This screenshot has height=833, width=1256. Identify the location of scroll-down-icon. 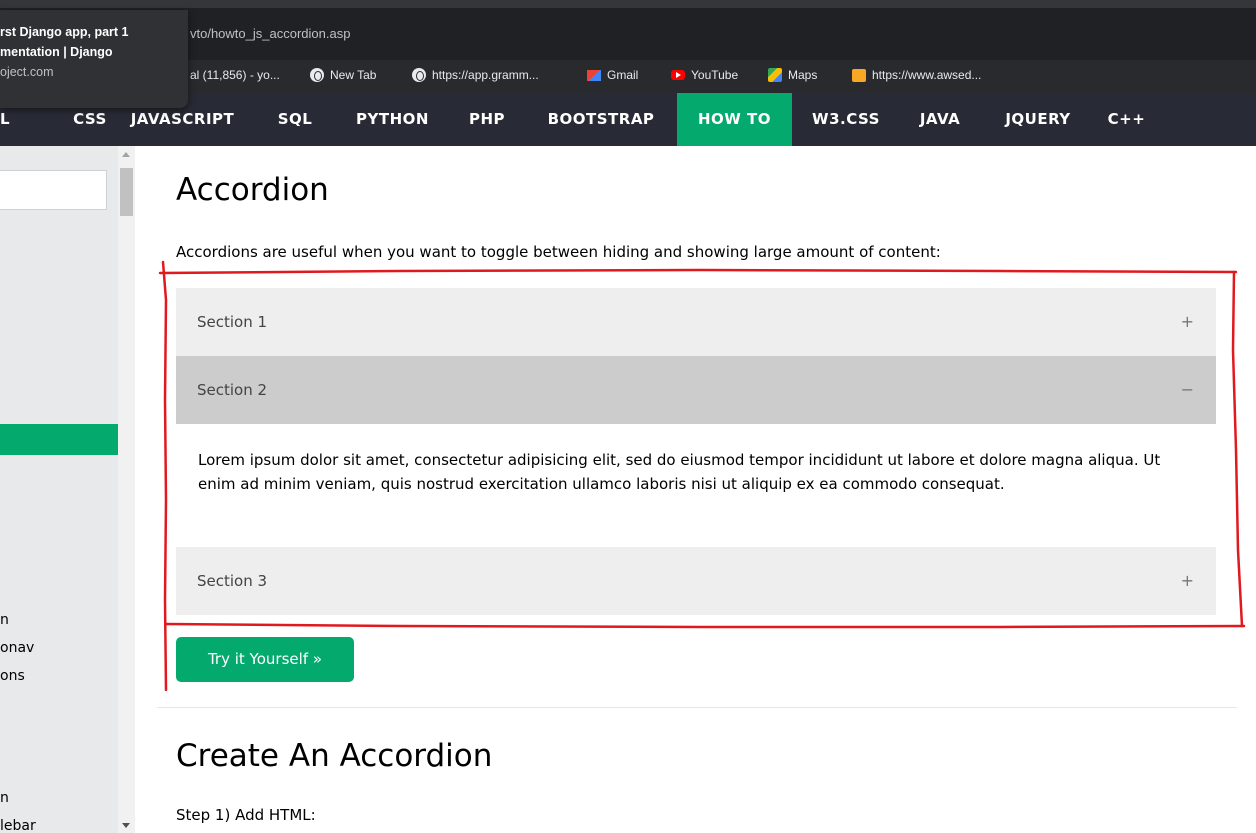
(126, 825).